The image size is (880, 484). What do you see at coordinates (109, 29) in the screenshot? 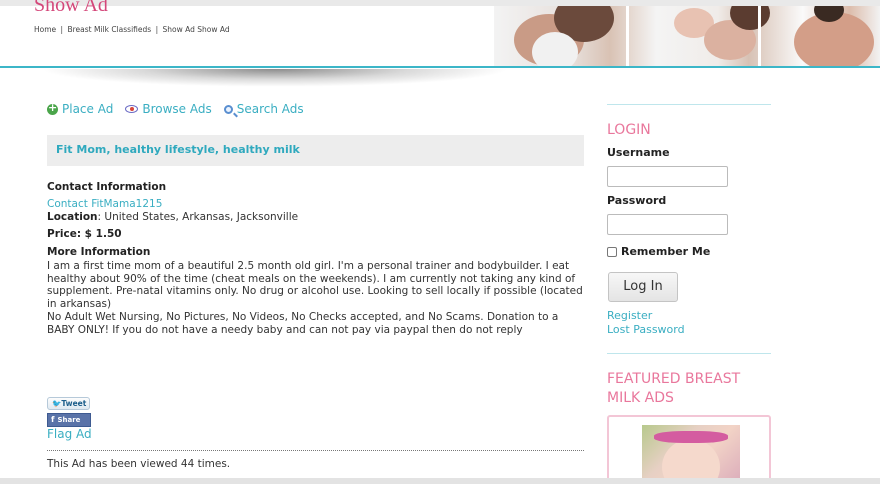
I see `breadcrumb-classifieds: Breast Milk Classifieds` at bounding box center [109, 29].